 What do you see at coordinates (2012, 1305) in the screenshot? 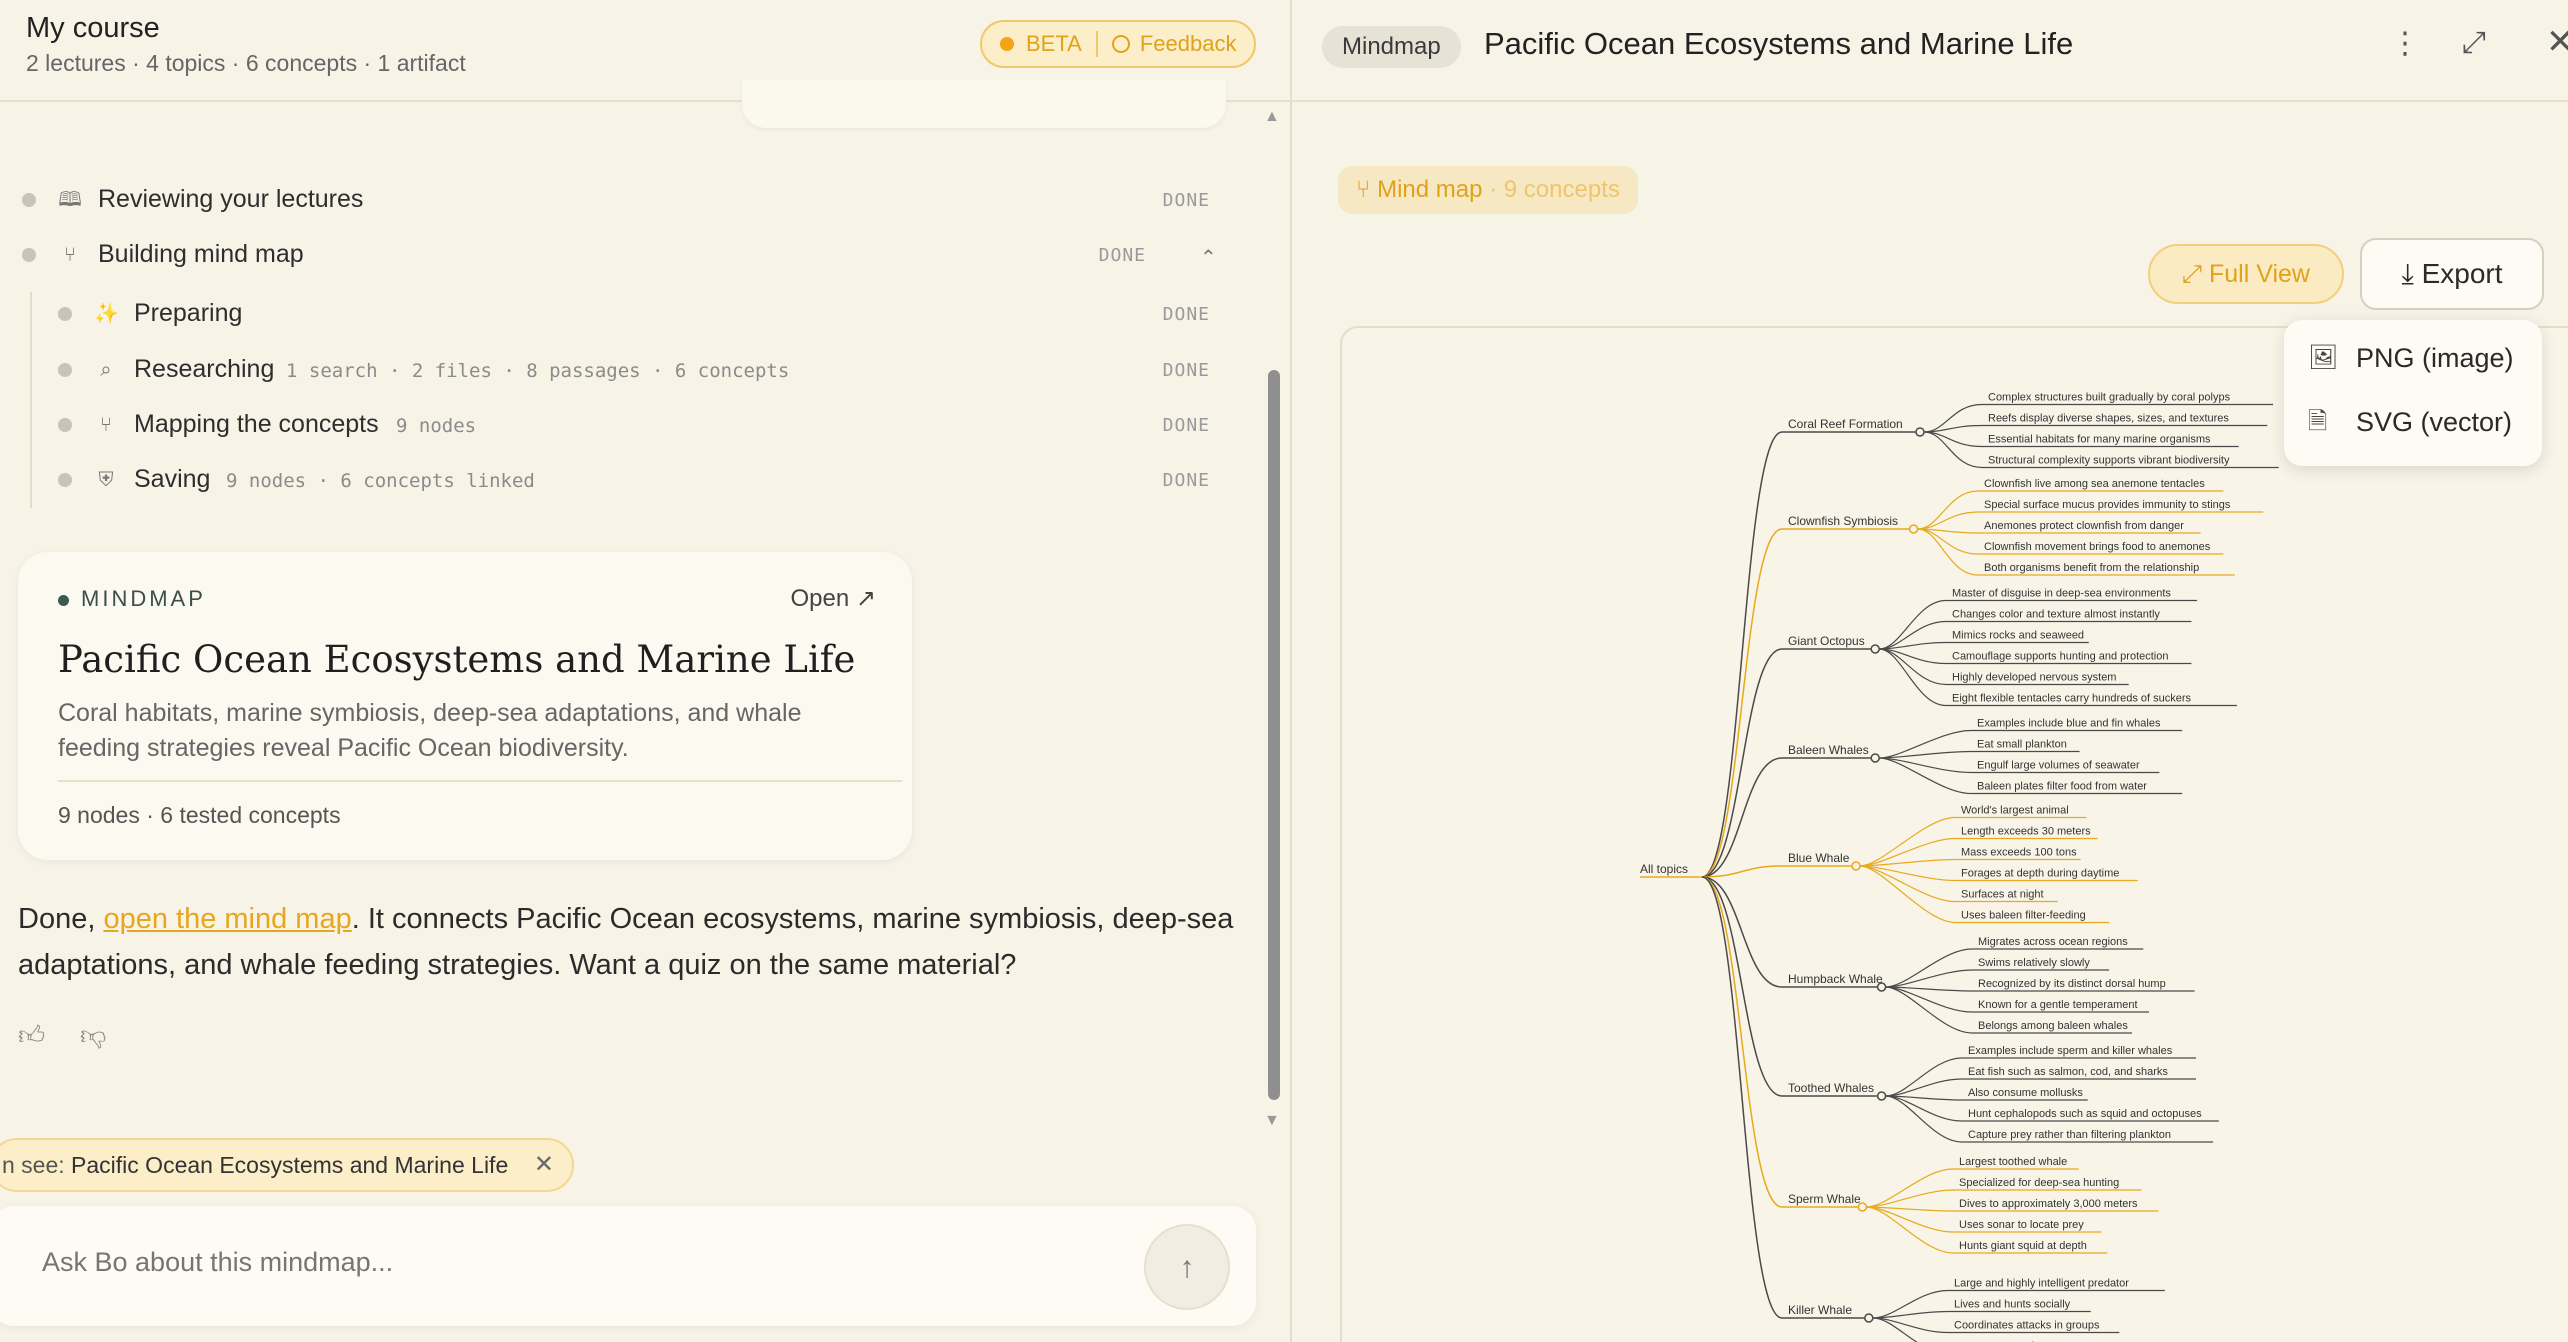
I see `mindmap-leaf-label: Lives and hunts socially` at bounding box center [2012, 1305].